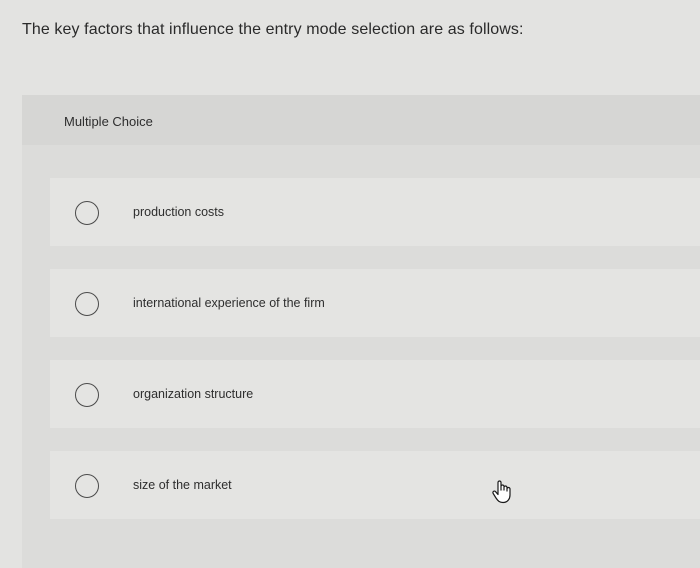 This screenshot has width=700, height=568. What do you see at coordinates (229, 303) in the screenshot?
I see `answer-option-label: international experience of the firm` at bounding box center [229, 303].